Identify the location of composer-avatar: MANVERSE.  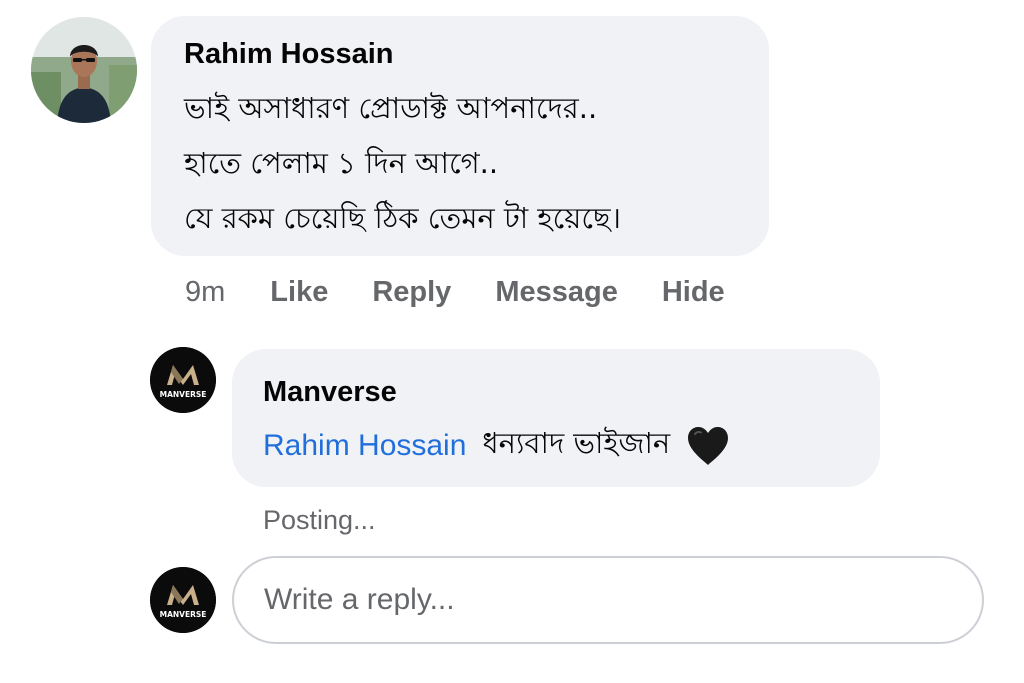
(183, 600).